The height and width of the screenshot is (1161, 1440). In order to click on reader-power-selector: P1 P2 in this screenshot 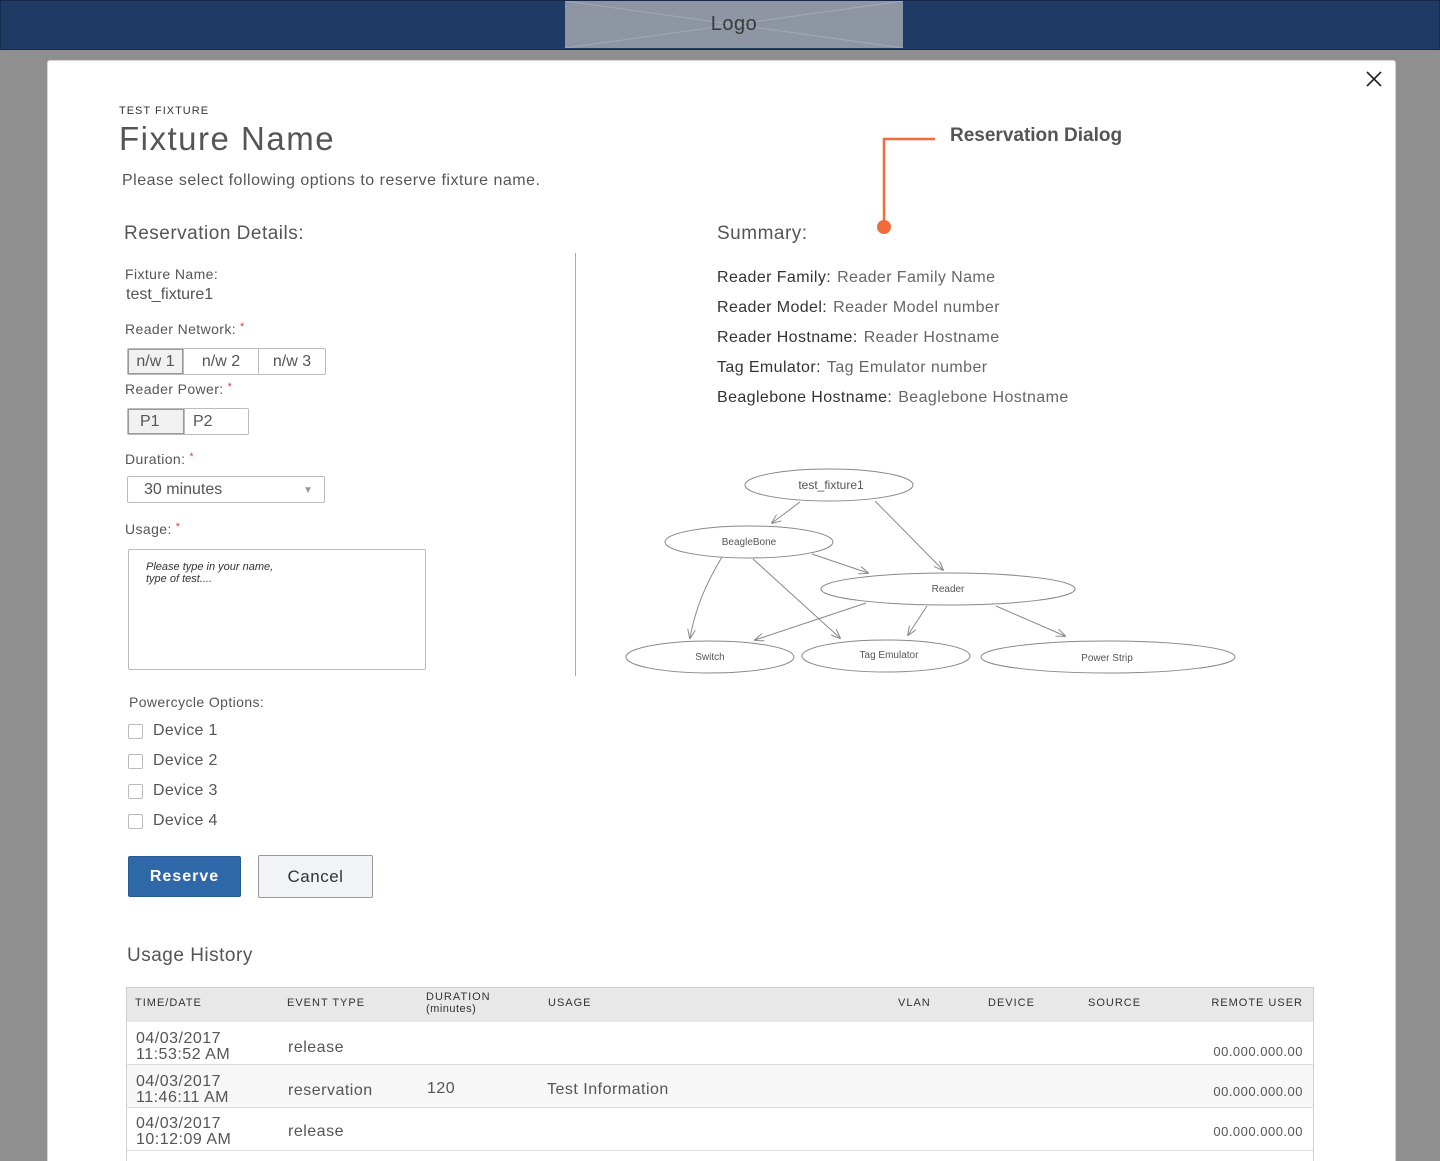, I will do `click(188, 421)`.